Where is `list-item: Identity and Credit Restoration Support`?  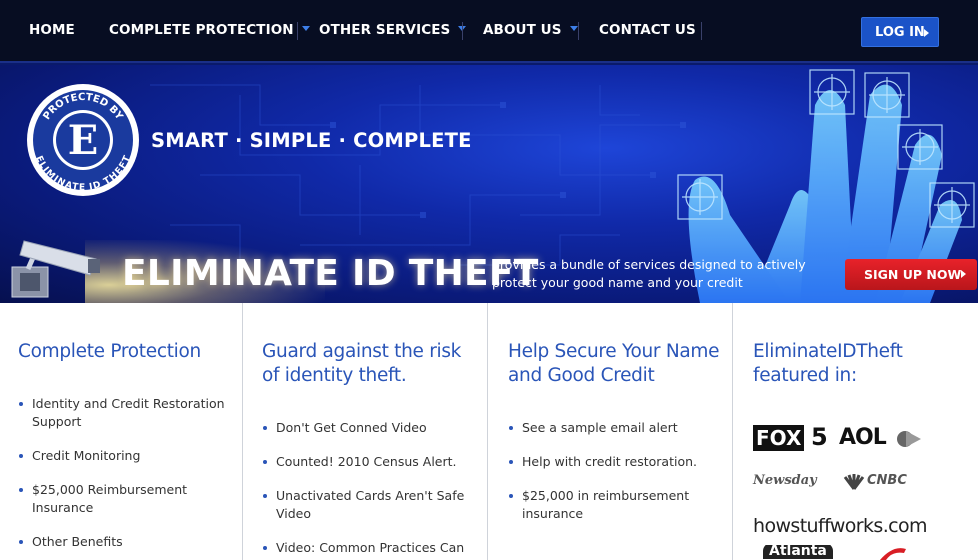 list-item: Identity and Credit Restoration Support is located at coordinates (123, 413).